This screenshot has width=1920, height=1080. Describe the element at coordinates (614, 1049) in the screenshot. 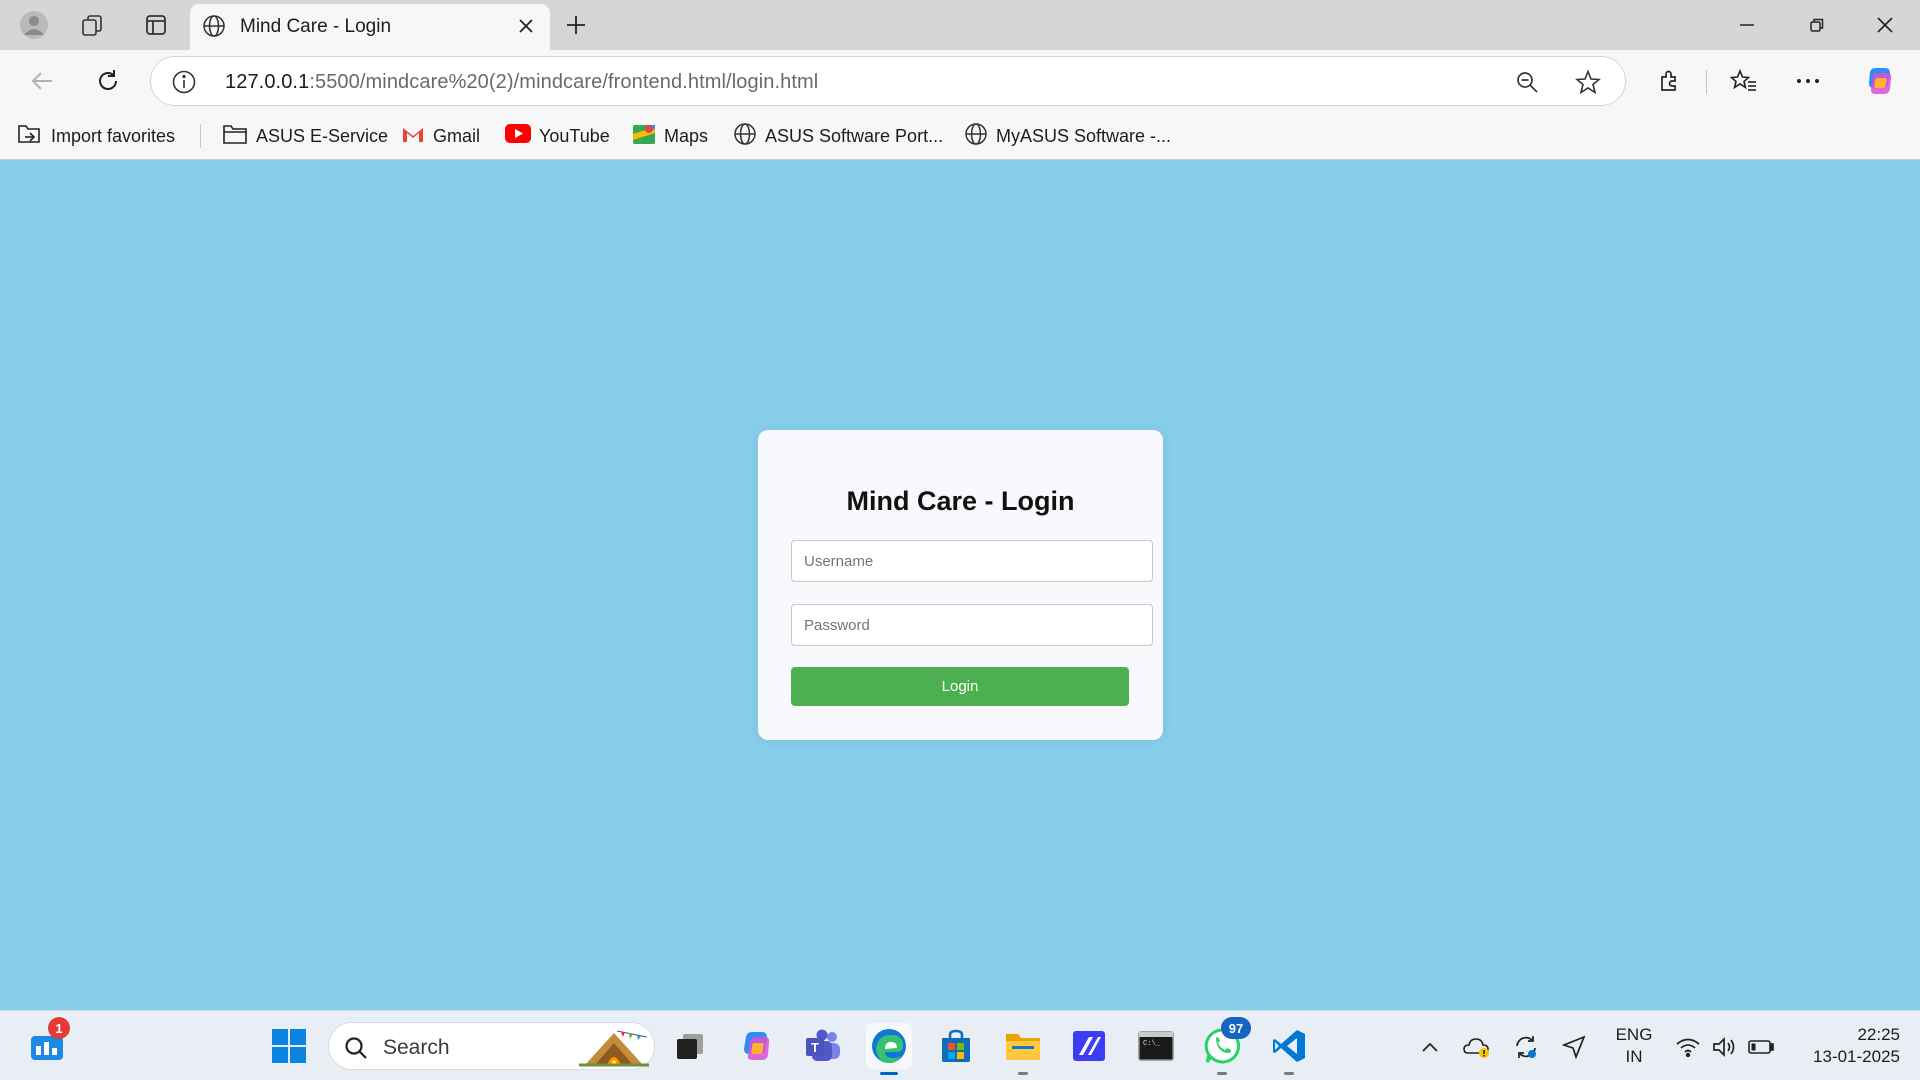

I see `search-highlight-icon` at that location.